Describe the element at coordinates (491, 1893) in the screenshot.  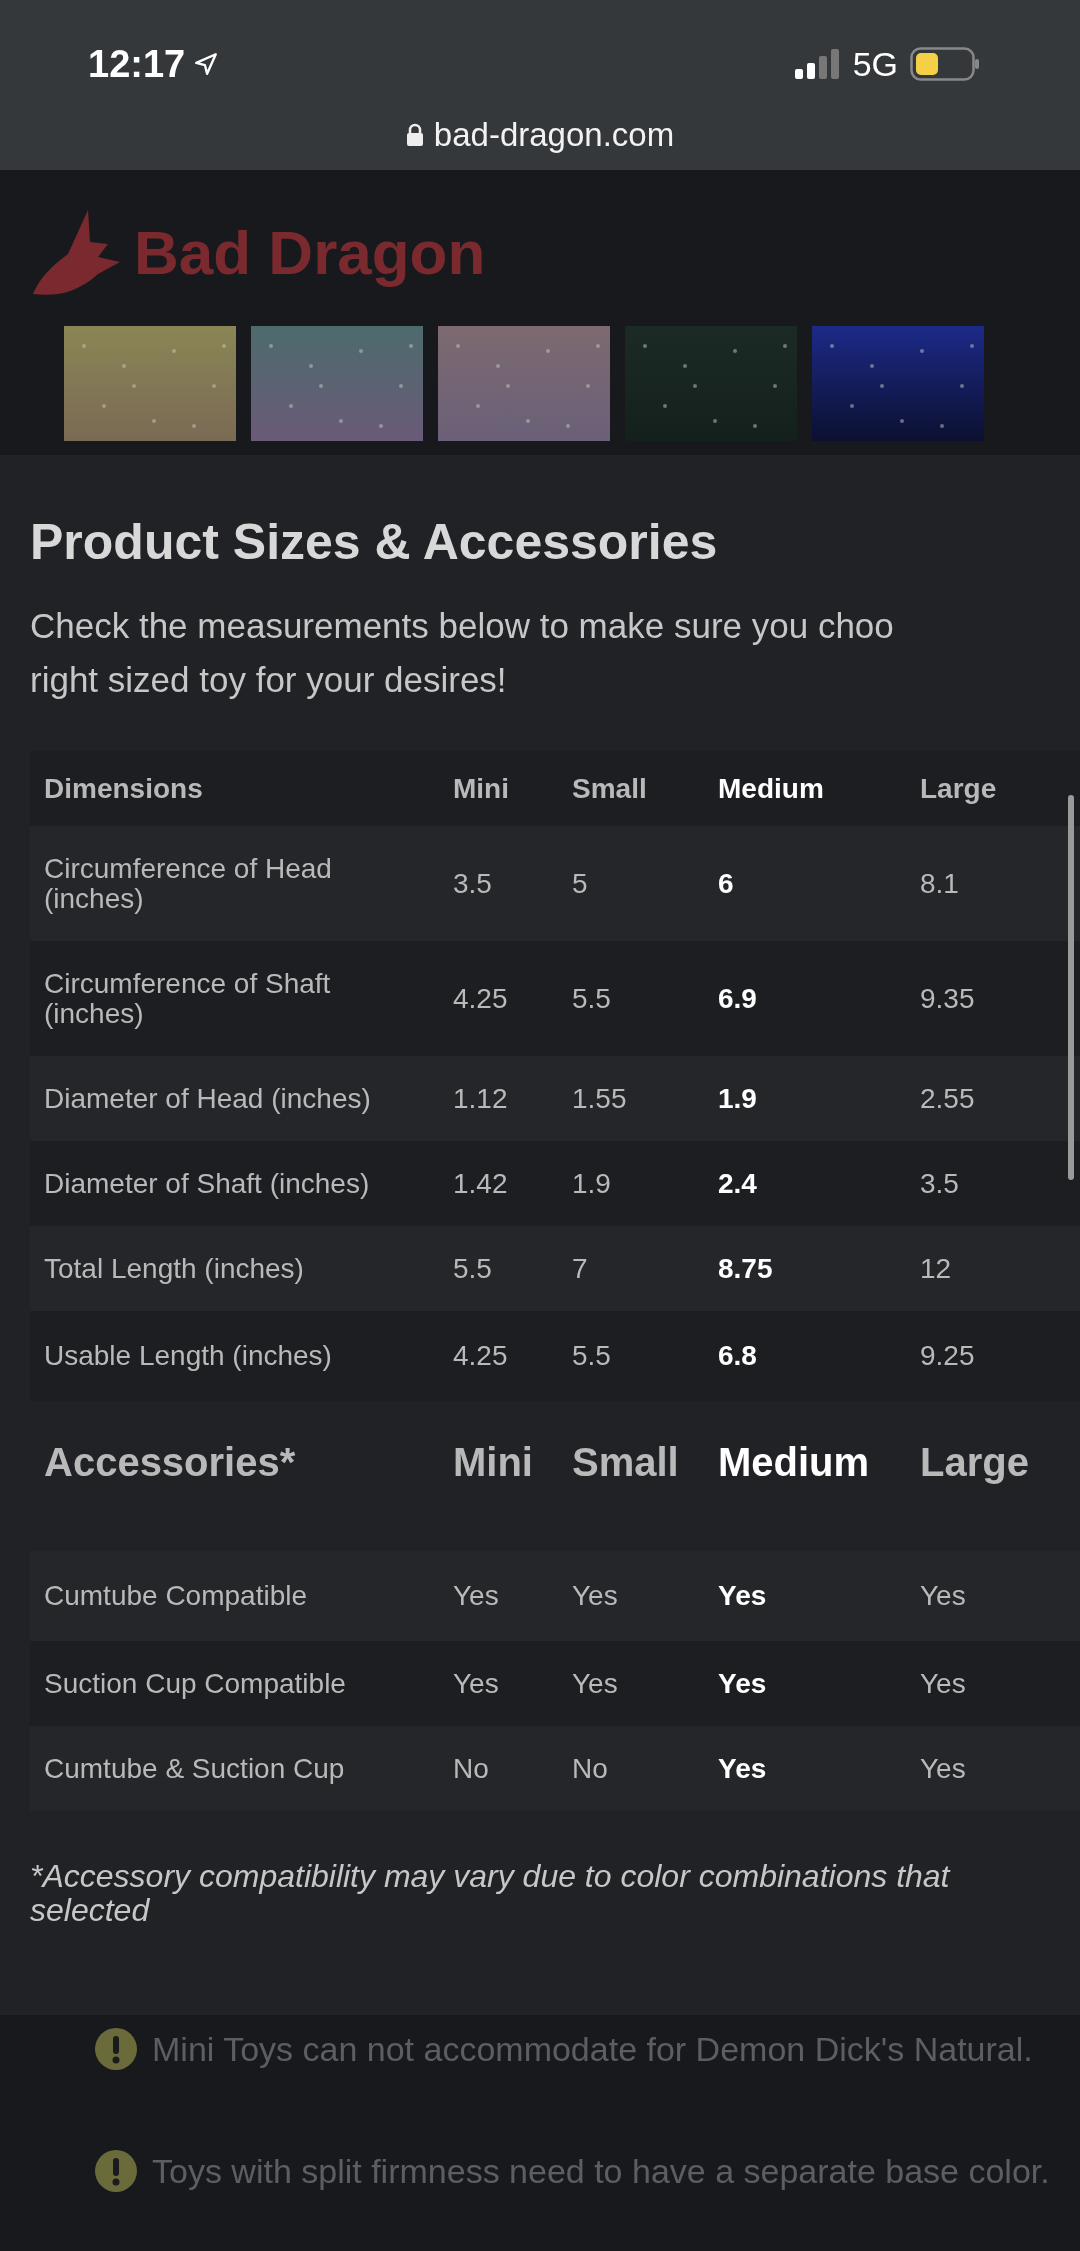
I see `footnote: *Accessory compatibility may vary due to color combinations that selected` at that location.